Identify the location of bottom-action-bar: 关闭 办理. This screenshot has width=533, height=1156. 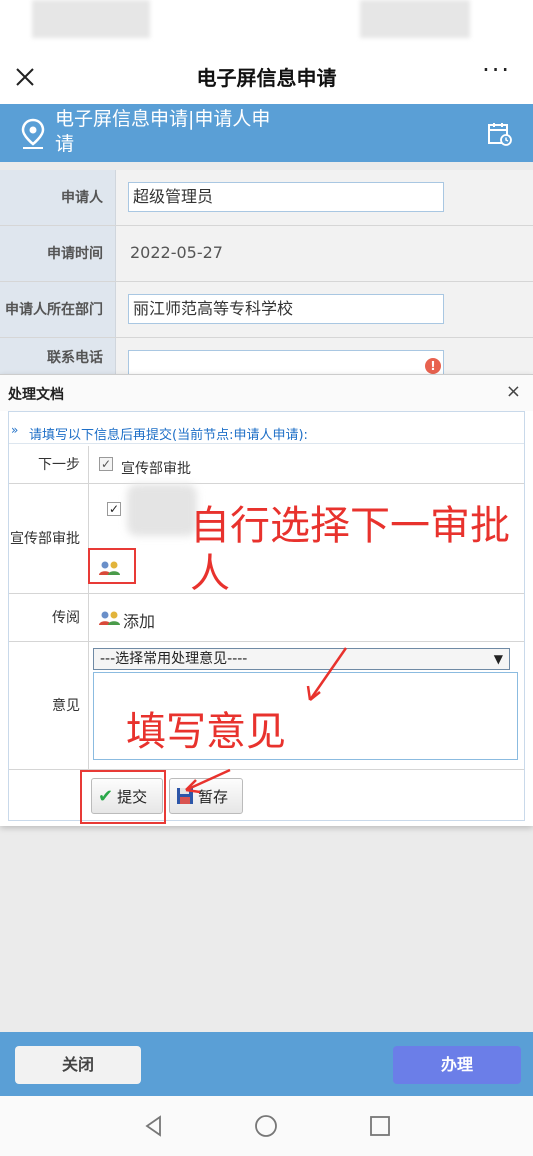
(266, 1064).